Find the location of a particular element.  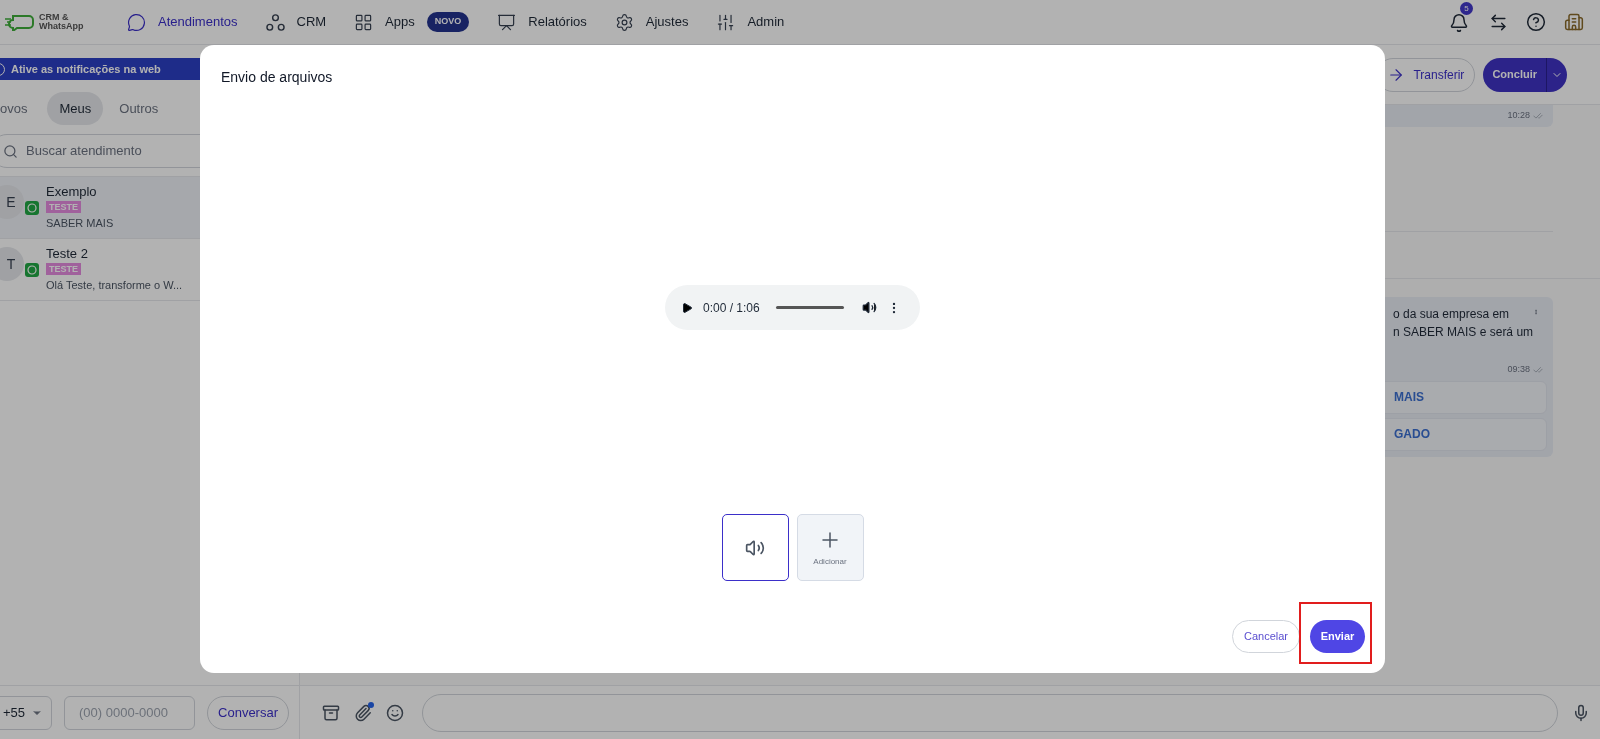

send-button: Enviar is located at coordinates (1337, 636).